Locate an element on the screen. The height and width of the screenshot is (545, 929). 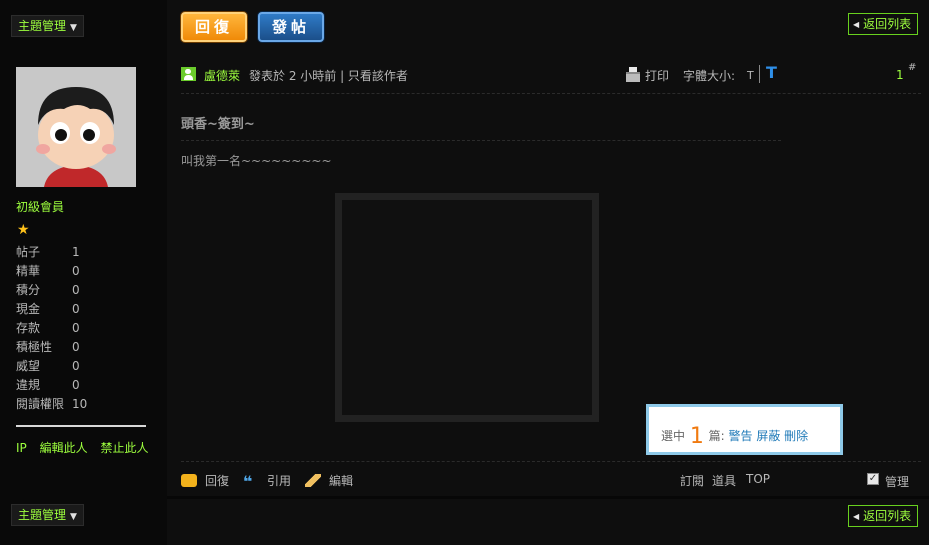
stat-label: 積分 is located at coordinates (28, 290).